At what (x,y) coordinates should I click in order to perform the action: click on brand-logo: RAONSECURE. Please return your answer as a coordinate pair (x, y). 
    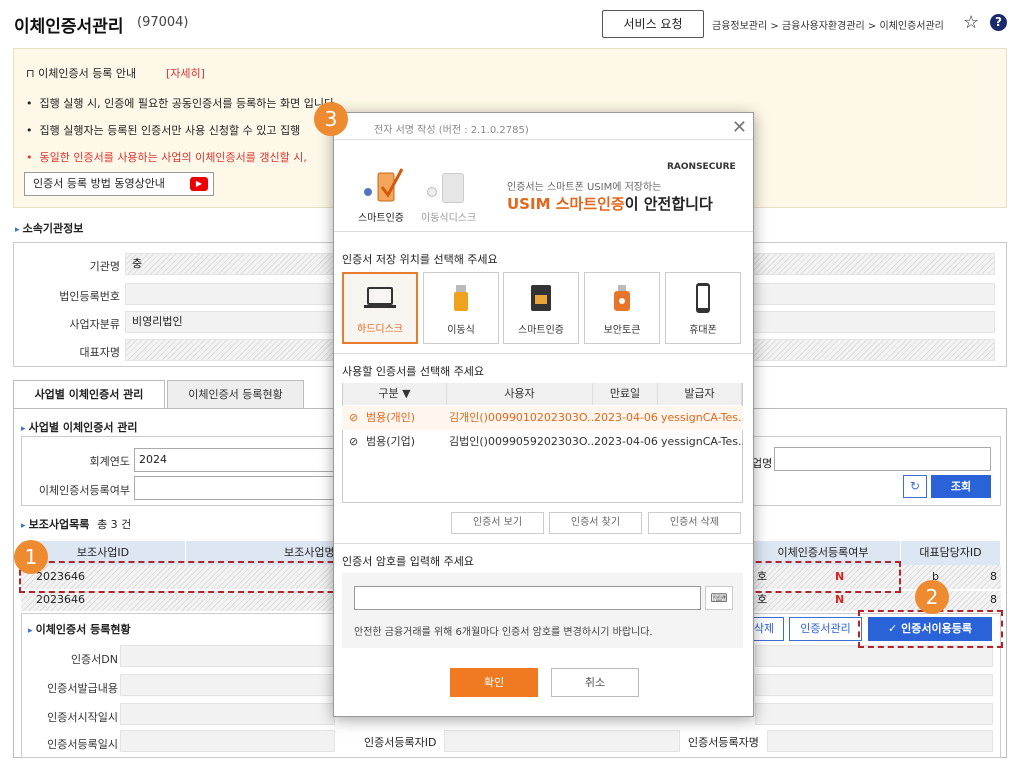
    Looking at the image, I should click on (701, 167).